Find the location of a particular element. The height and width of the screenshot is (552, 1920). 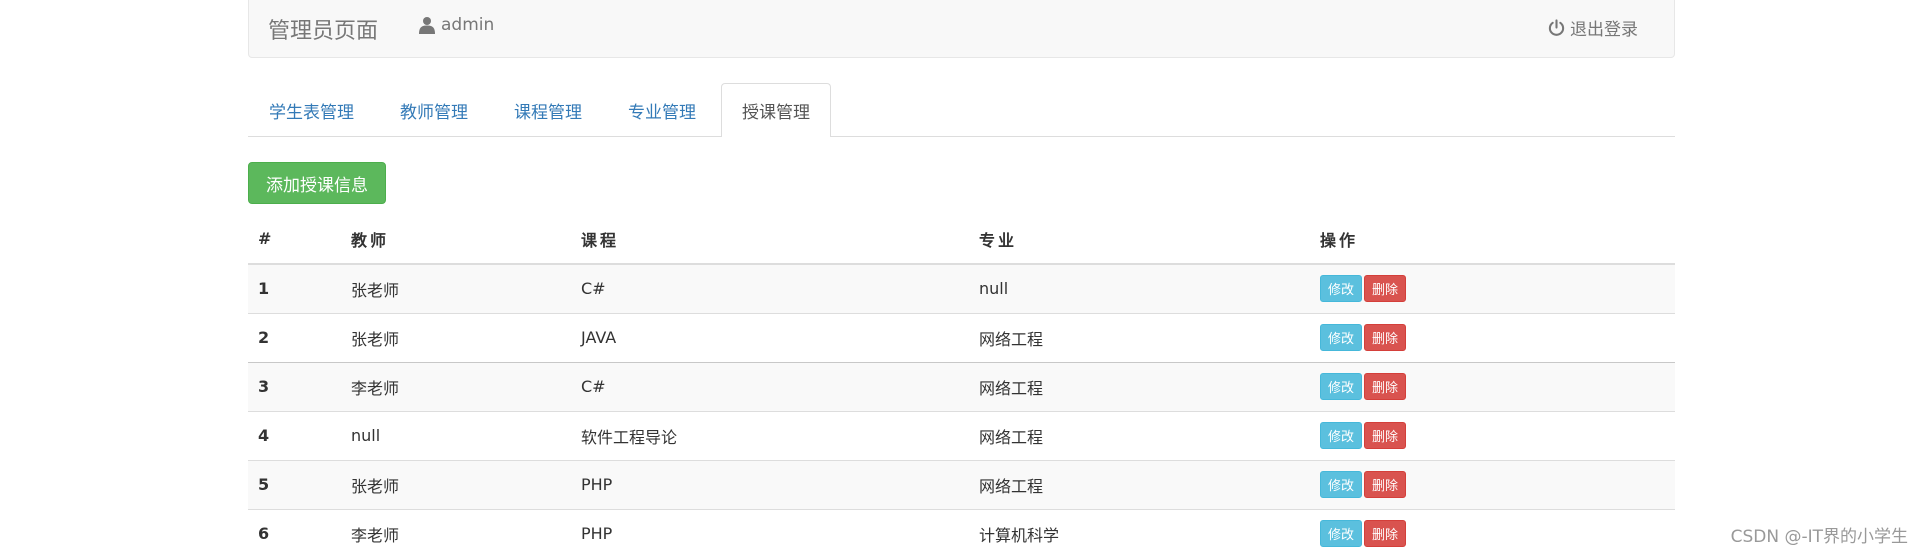

header-major: 专业 is located at coordinates (1139, 239).